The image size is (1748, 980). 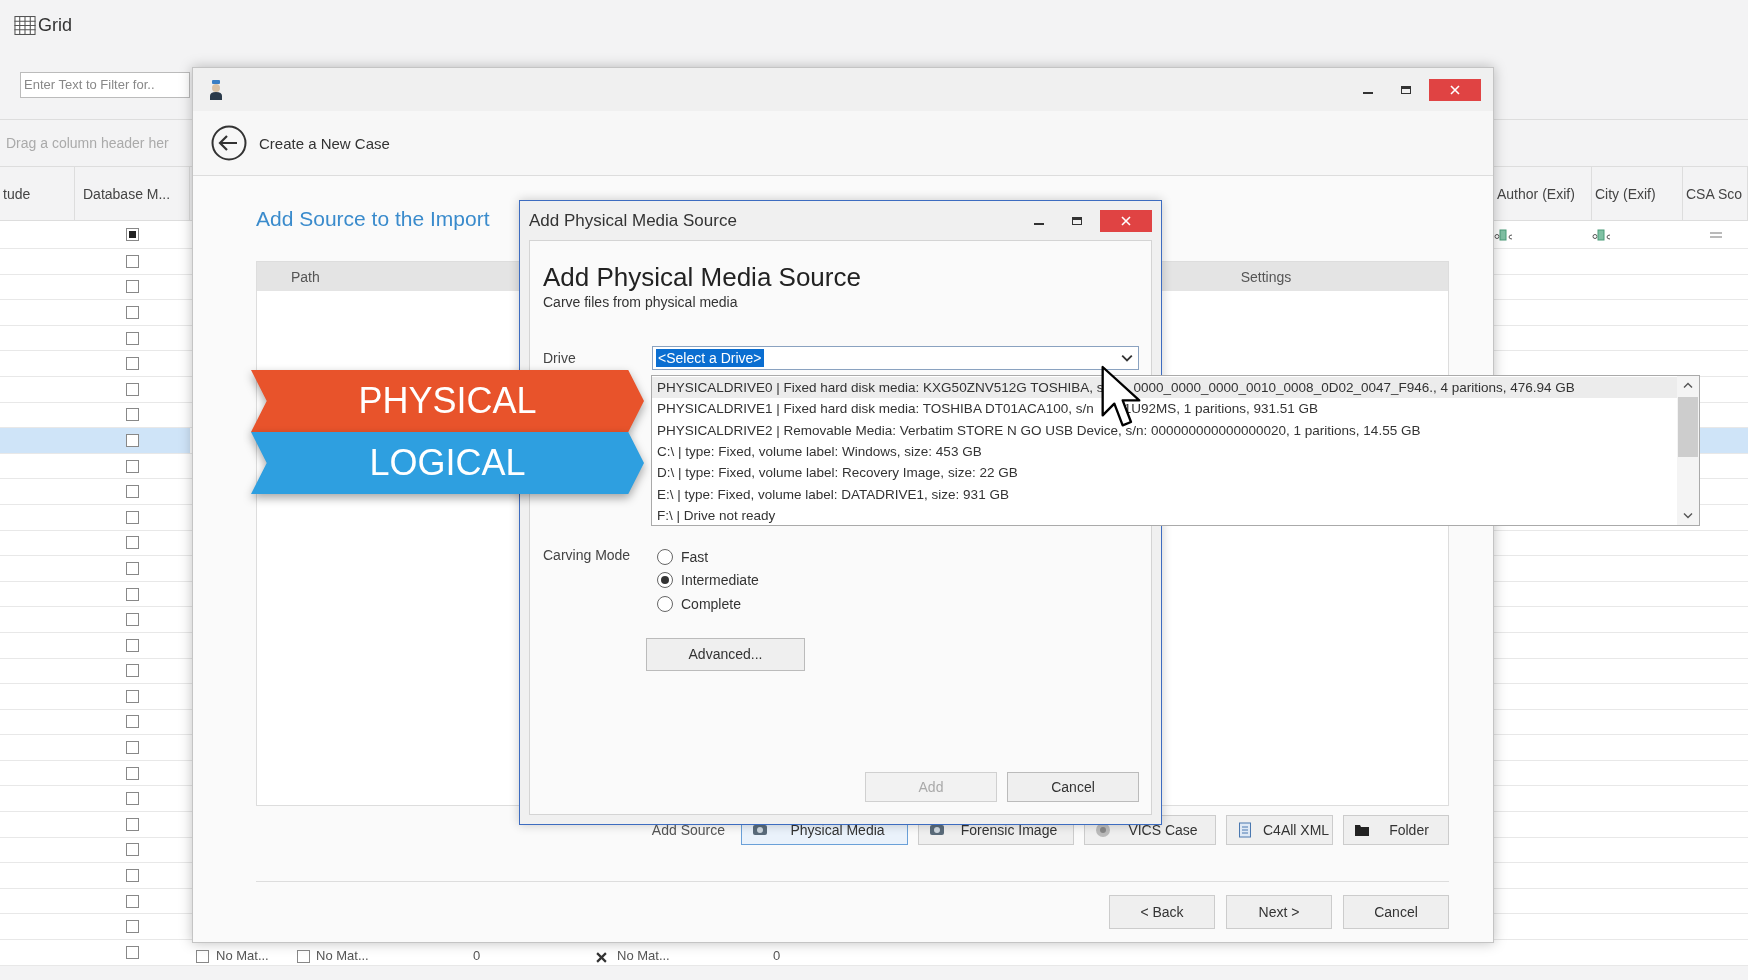 What do you see at coordinates (1164, 515) in the screenshot?
I see `dropdown-option: F:\ | Drive not ready` at bounding box center [1164, 515].